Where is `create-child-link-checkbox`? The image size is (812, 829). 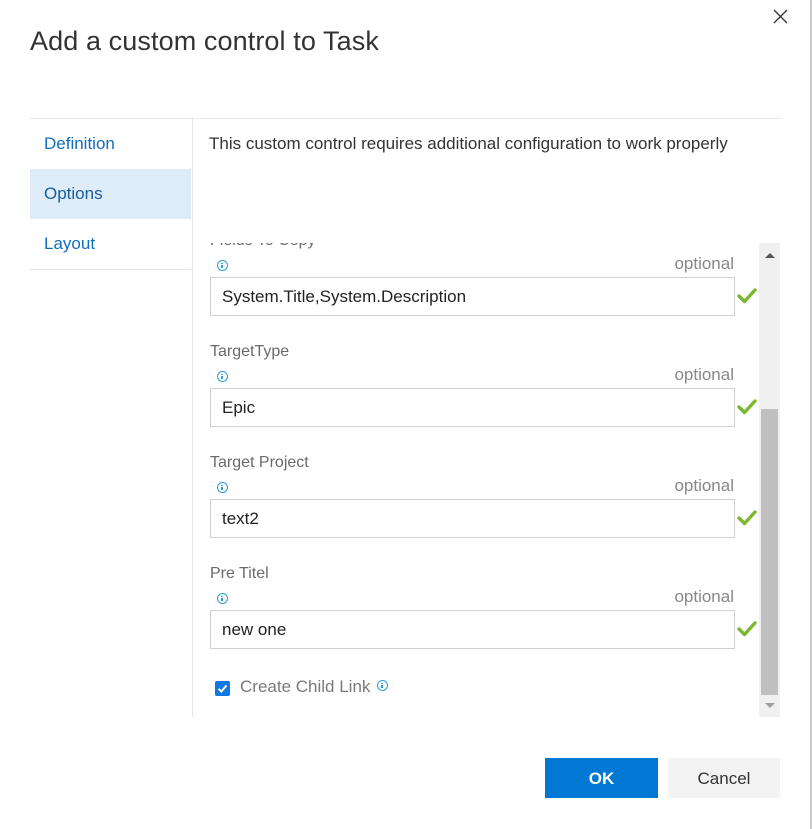 create-child-link-checkbox is located at coordinates (222, 688).